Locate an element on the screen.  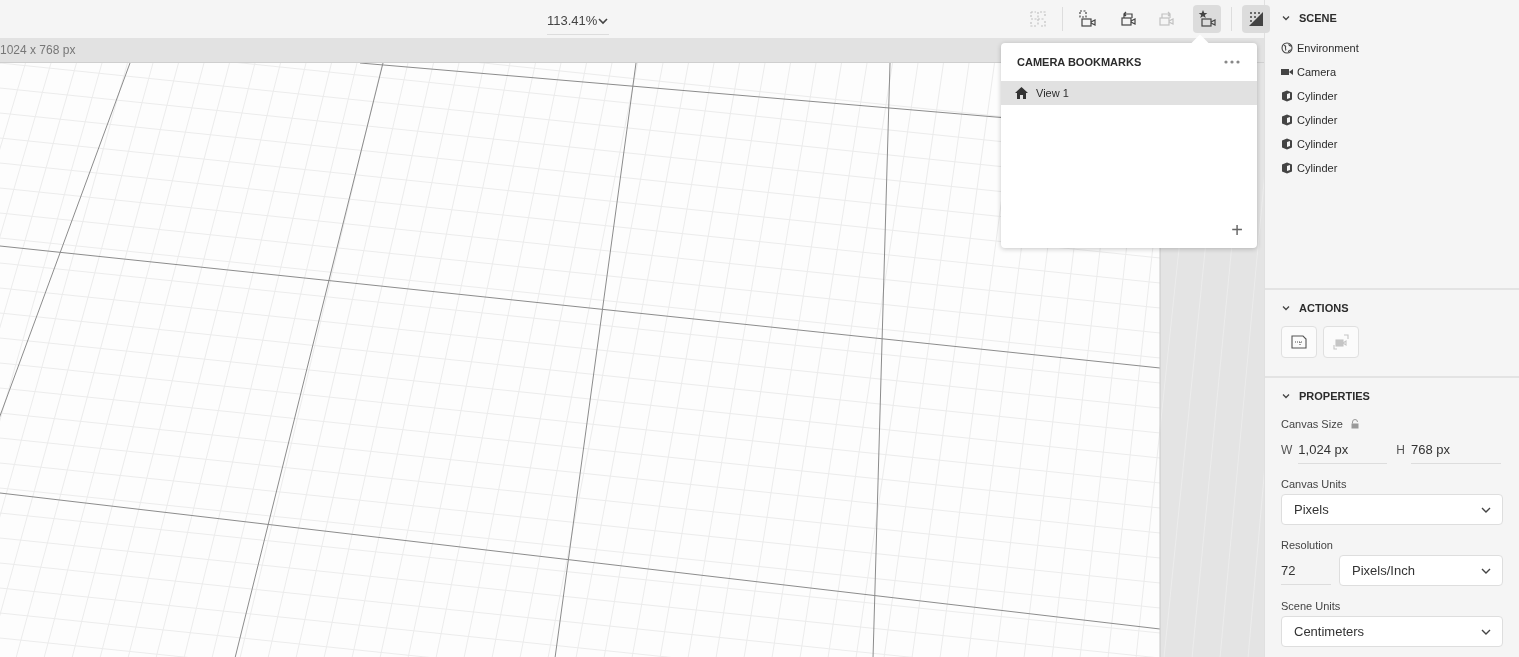
scene-item: Camera is located at coordinates (1392, 72).